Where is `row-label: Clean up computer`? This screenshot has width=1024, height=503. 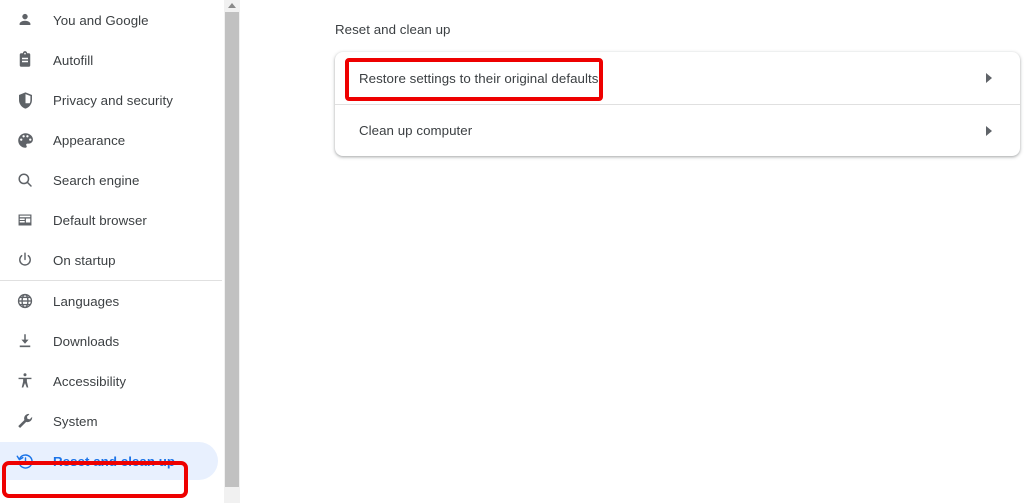
row-label: Clean up computer is located at coordinates (416, 130).